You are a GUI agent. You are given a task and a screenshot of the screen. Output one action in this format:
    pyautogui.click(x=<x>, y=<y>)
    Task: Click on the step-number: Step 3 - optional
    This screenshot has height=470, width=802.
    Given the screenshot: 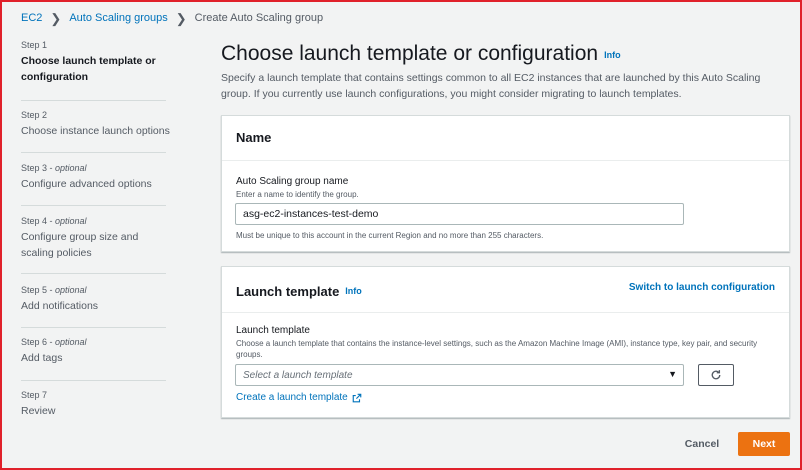 What is the action you would take?
    pyautogui.click(x=54, y=168)
    